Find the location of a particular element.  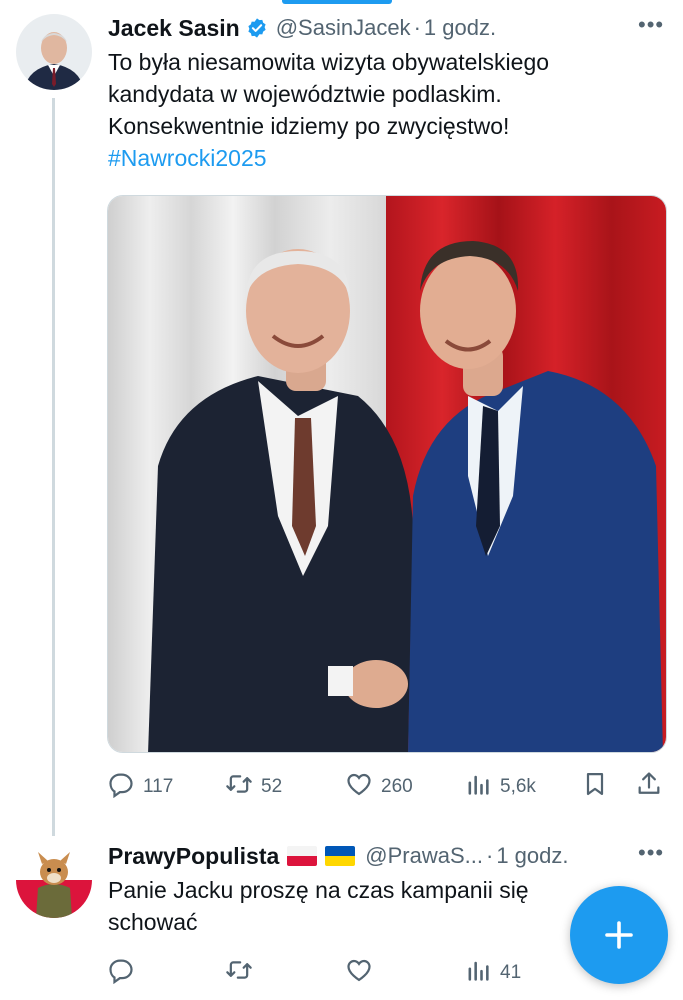

author-avatar is located at coordinates (54, 52).